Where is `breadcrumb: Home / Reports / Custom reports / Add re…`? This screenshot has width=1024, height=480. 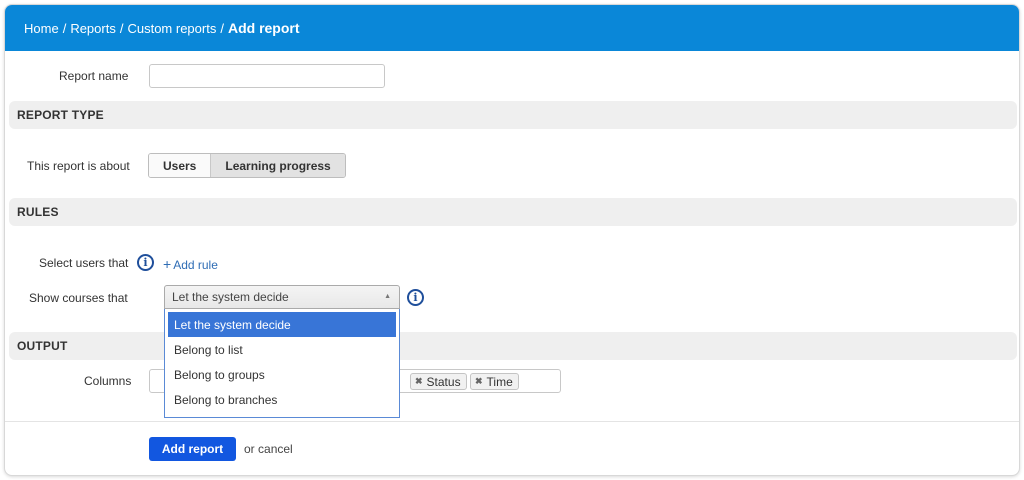 breadcrumb: Home / Reports / Custom reports / Add re… is located at coordinates (512, 28).